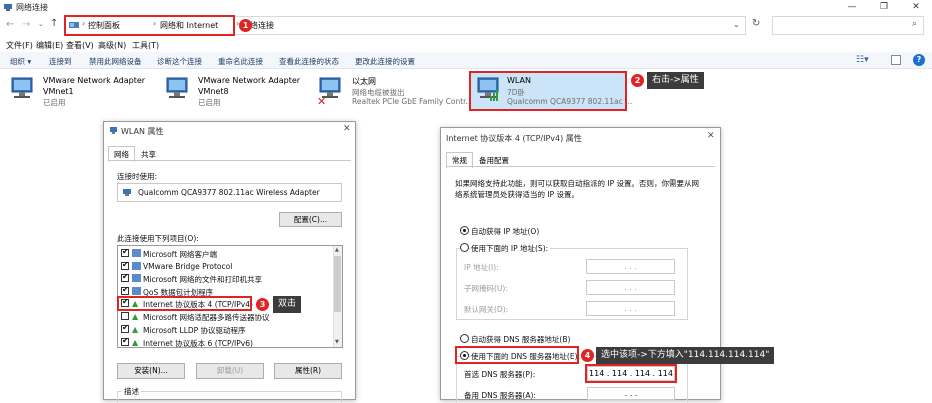 This screenshot has height=403, width=932. What do you see at coordinates (20, 61) in the screenshot?
I see `organize-button: 组织 ▾` at bounding box center [20, 61].